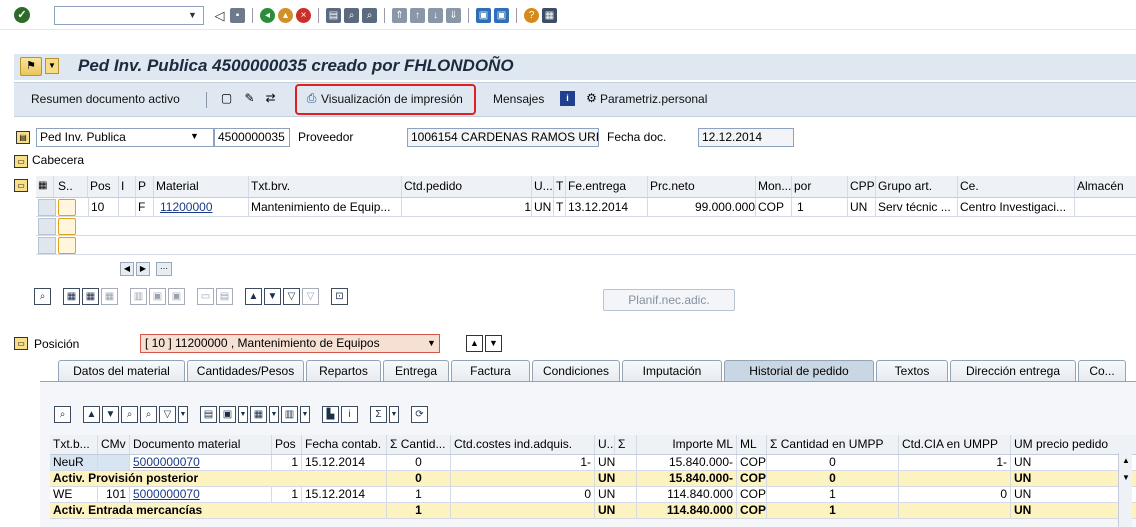 Image resolution: width=1136 pixels, height=527 pixels. What do you see at coordinates (330, 414) in the screenshot?
I see `graphic-icon: ▙` at bounding box center [330, 414].